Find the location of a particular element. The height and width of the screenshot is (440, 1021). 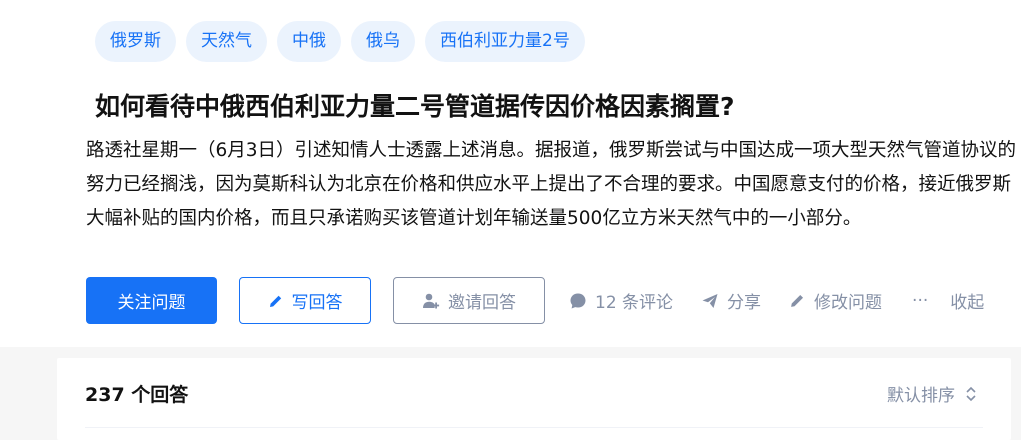

topic-tag: 天然气 is located at coordinates (226, 41).